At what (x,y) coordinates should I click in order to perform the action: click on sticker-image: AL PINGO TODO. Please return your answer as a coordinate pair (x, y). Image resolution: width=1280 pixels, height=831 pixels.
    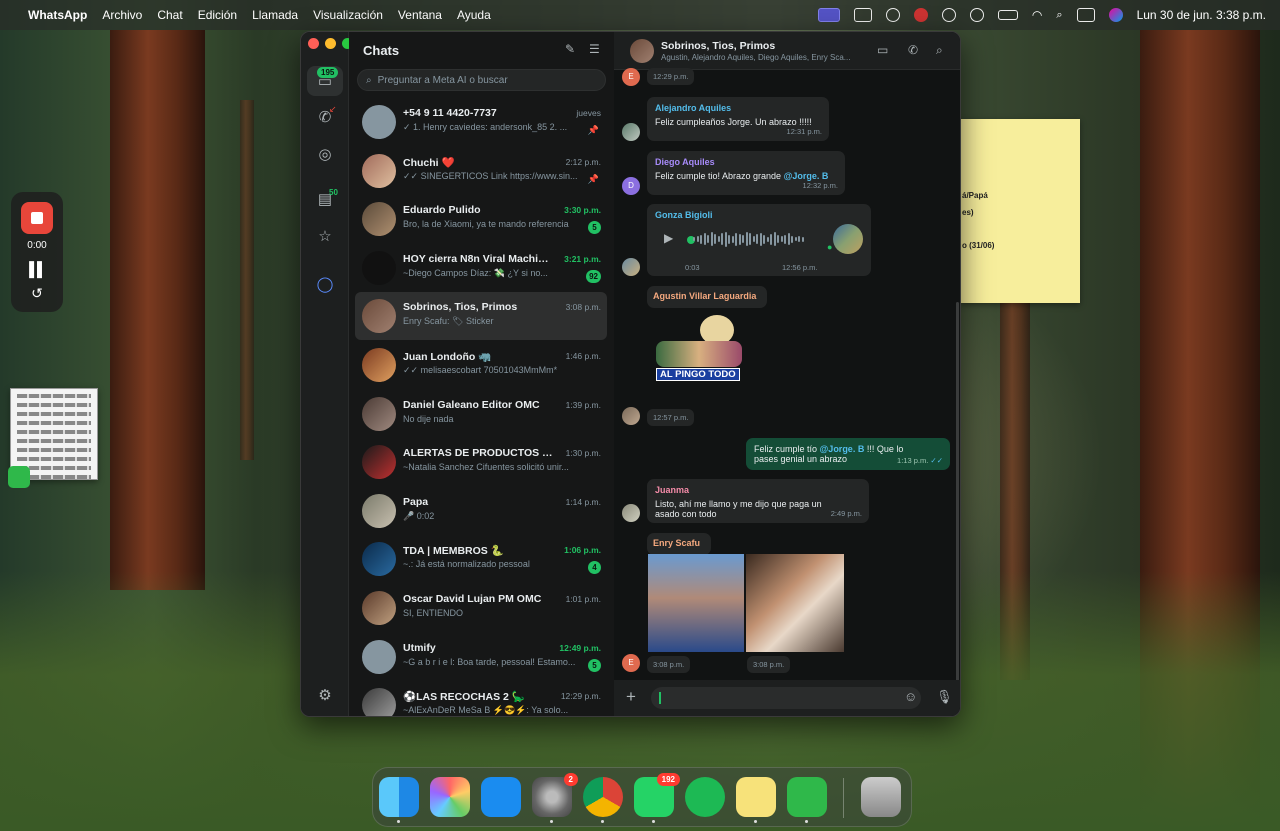
    Looking at the image, I should click on (699, 350).